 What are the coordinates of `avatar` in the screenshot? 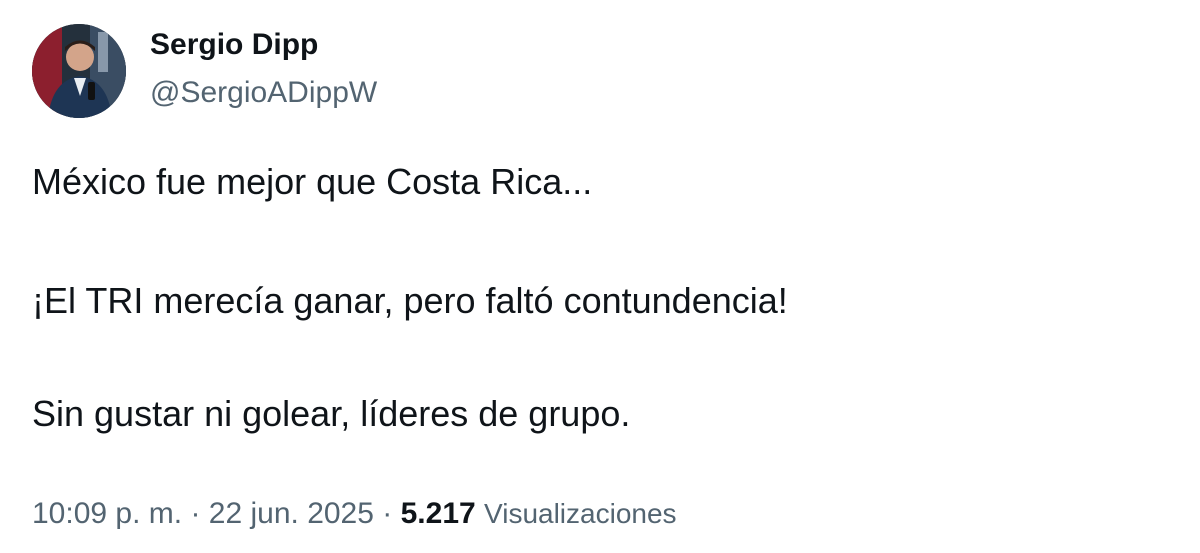 It's located at (79, 71).